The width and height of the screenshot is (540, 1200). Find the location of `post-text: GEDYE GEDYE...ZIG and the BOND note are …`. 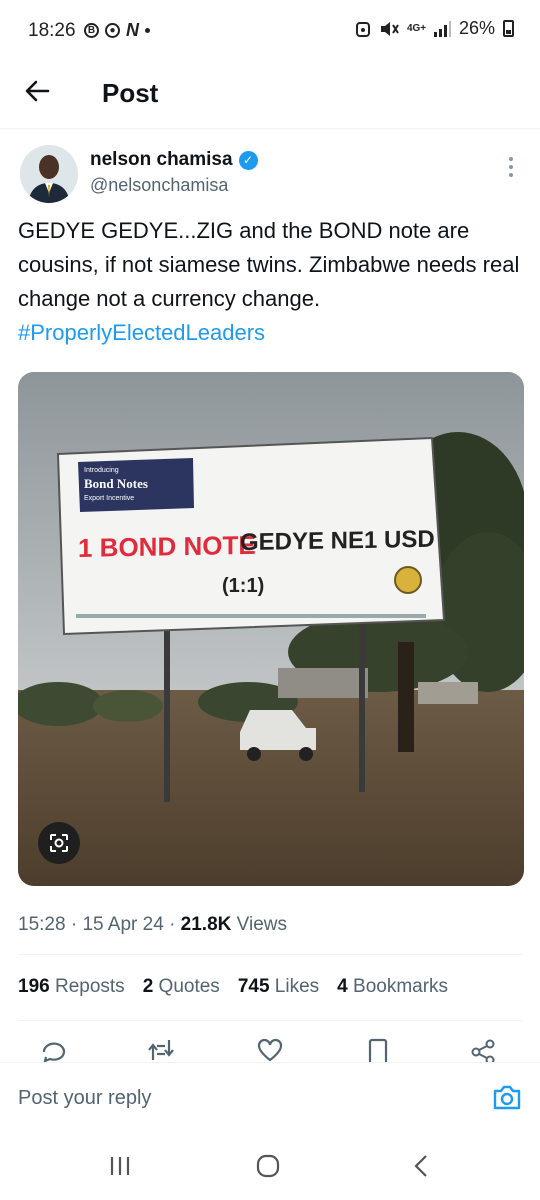

post-text: GEDYE GEDYE...ZIG and the BOND note are … is located at coordinates (273, 282).